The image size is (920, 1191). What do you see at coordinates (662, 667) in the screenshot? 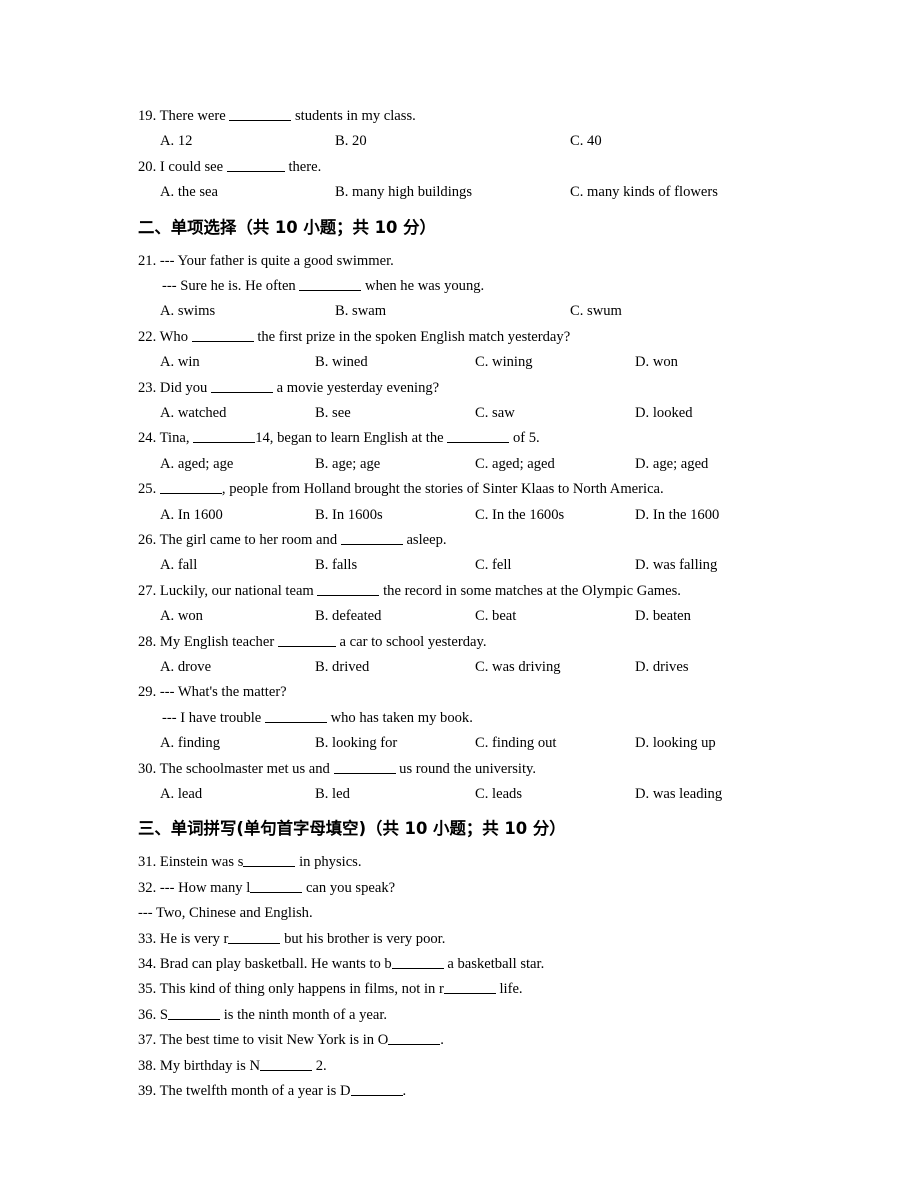
I see `option-d: D. drives` at bounding box center [662, 667].